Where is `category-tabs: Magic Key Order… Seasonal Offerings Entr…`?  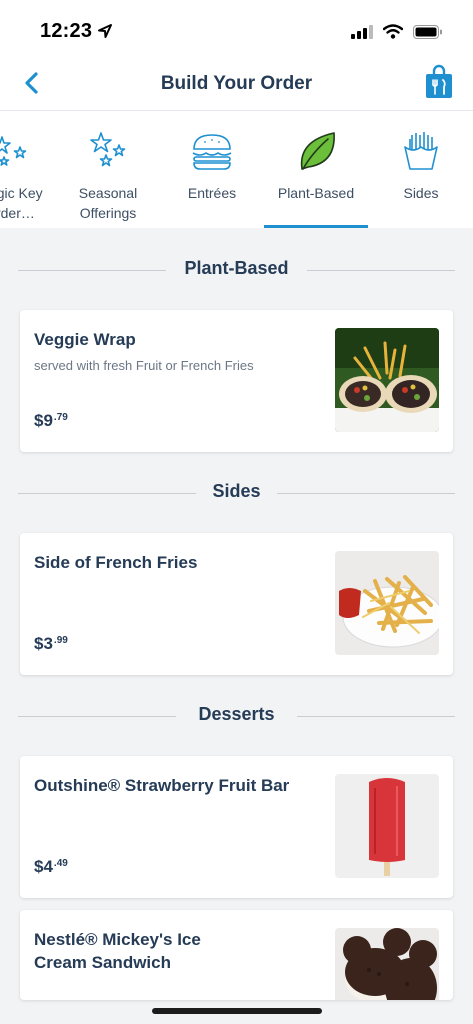
category-tabs: Magic Key Order… Seasonal Offerings Entr… is located at coordinates (236, 169).